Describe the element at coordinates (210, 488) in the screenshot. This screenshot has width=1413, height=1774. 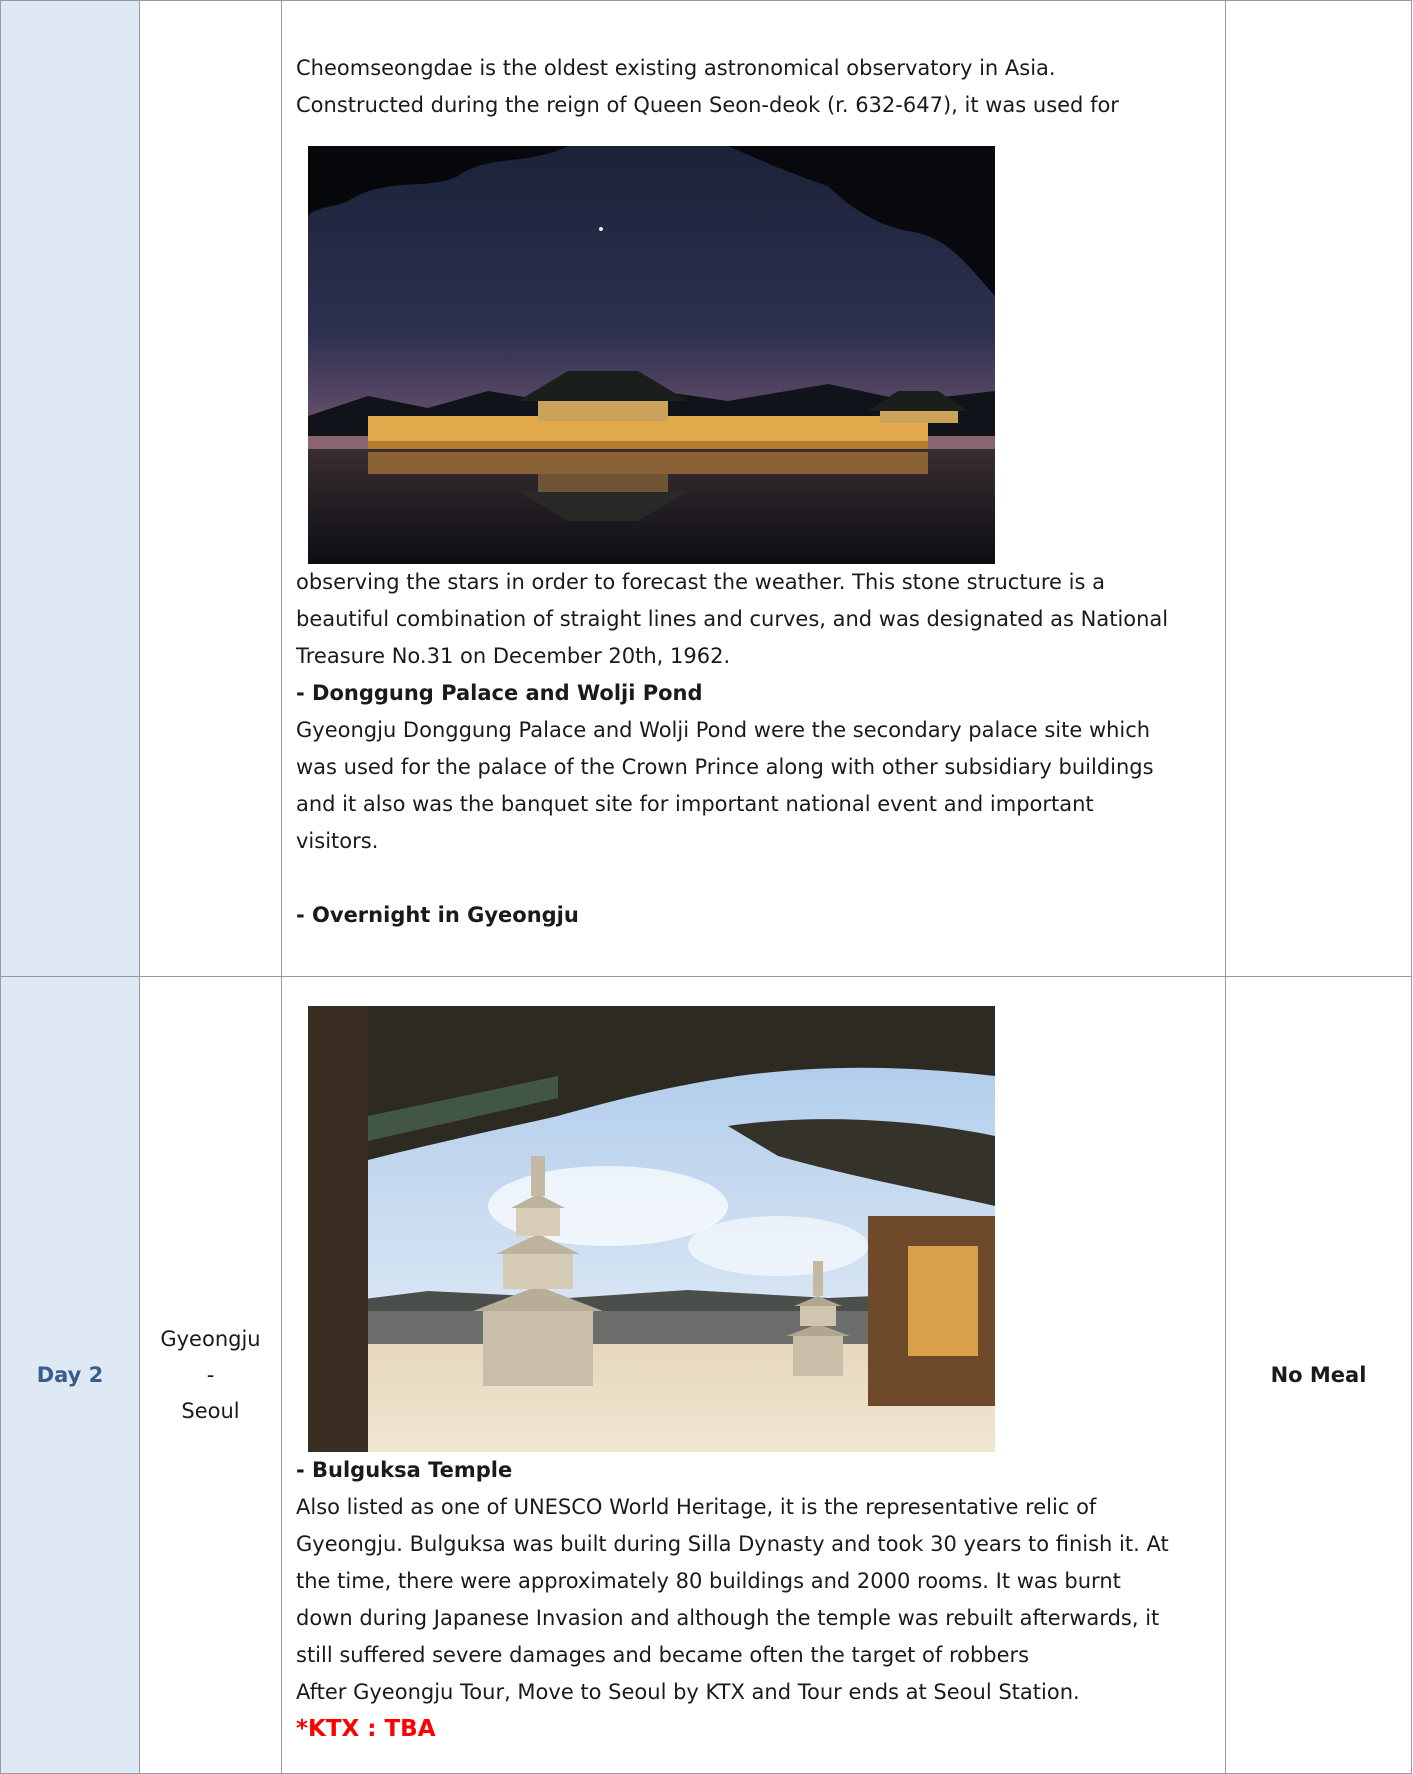
I see `city-cell` at that location.